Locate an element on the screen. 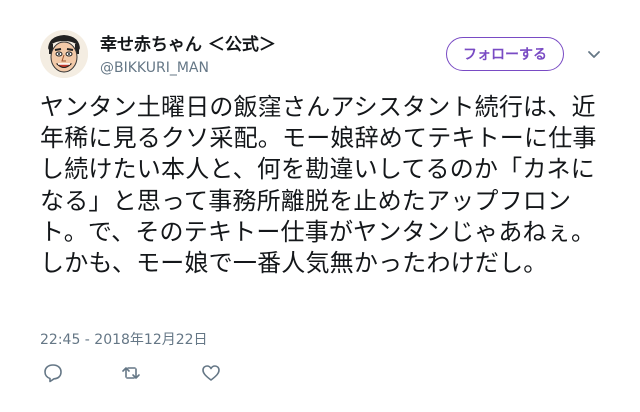  avatar is located at coordinates (64, 54).